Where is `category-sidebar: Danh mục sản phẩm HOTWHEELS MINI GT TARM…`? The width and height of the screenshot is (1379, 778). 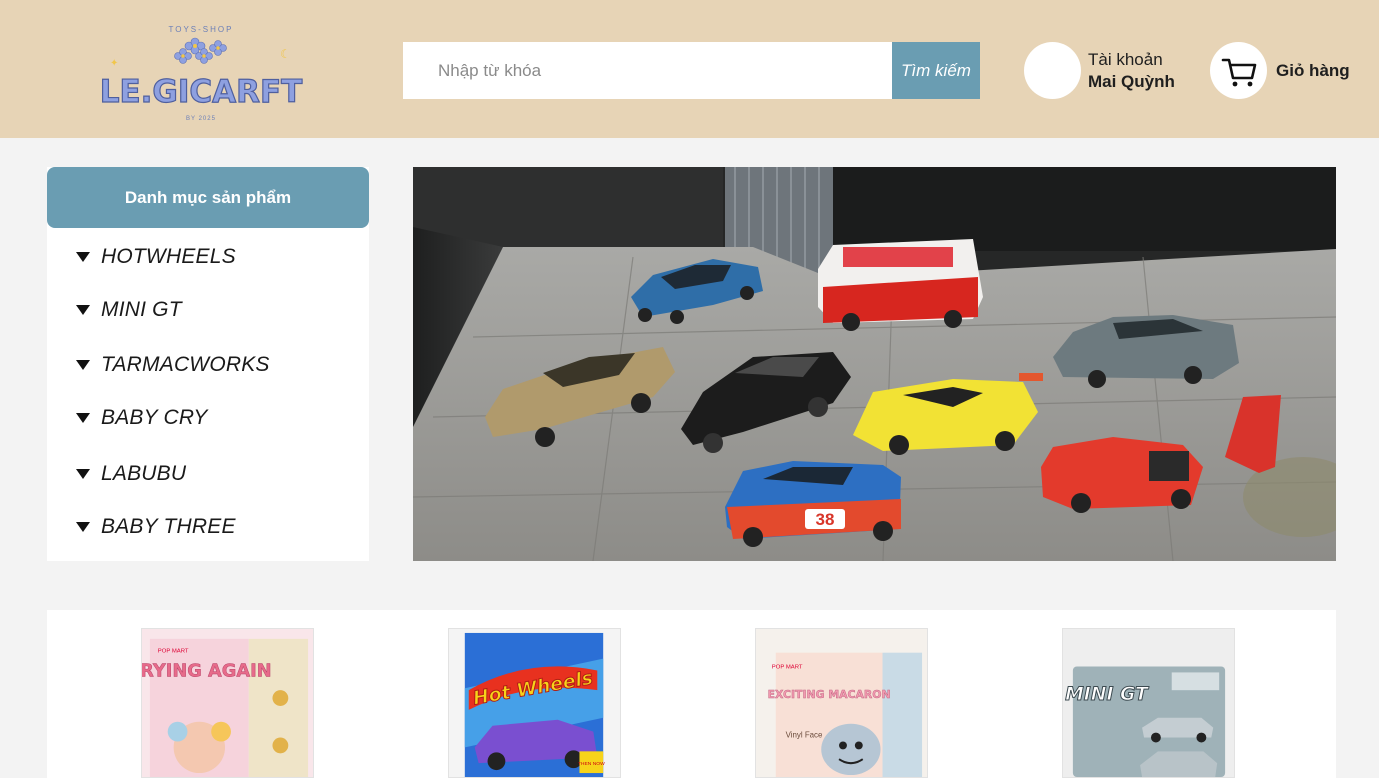 category-sidebar: Danh mục sản phẩm HOTWHEELS MINI GT TARM… is located at coordinates (208, 364).